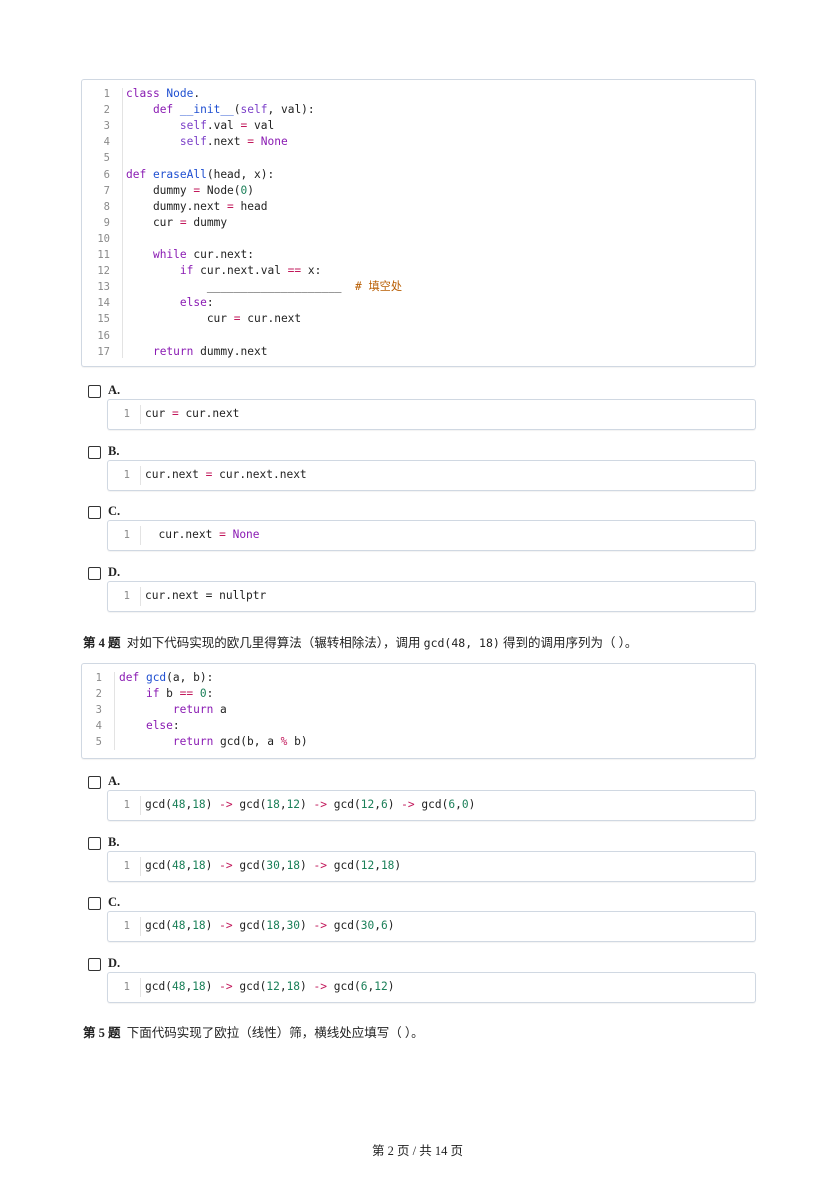 The width and height of the screenshot is (835, 1181). Describe the element at coordinates (114, 841) in the screenshot. I see `option-label: B.` at that location.